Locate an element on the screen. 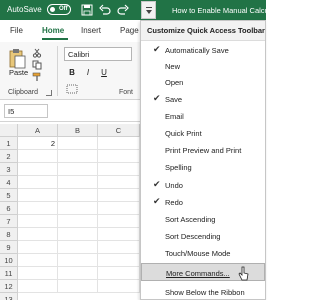  row-header: 8 is located at coordinates (9, 234).